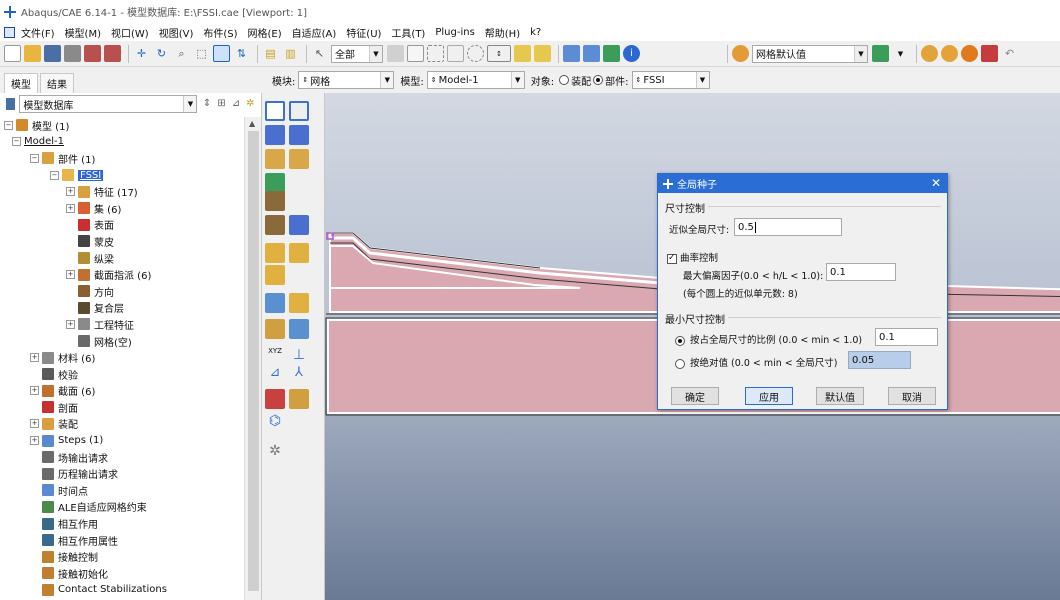  Describe the element at coordinates (122, 258) in the screenshot. I see `tree-node: 纵梁` at that location.